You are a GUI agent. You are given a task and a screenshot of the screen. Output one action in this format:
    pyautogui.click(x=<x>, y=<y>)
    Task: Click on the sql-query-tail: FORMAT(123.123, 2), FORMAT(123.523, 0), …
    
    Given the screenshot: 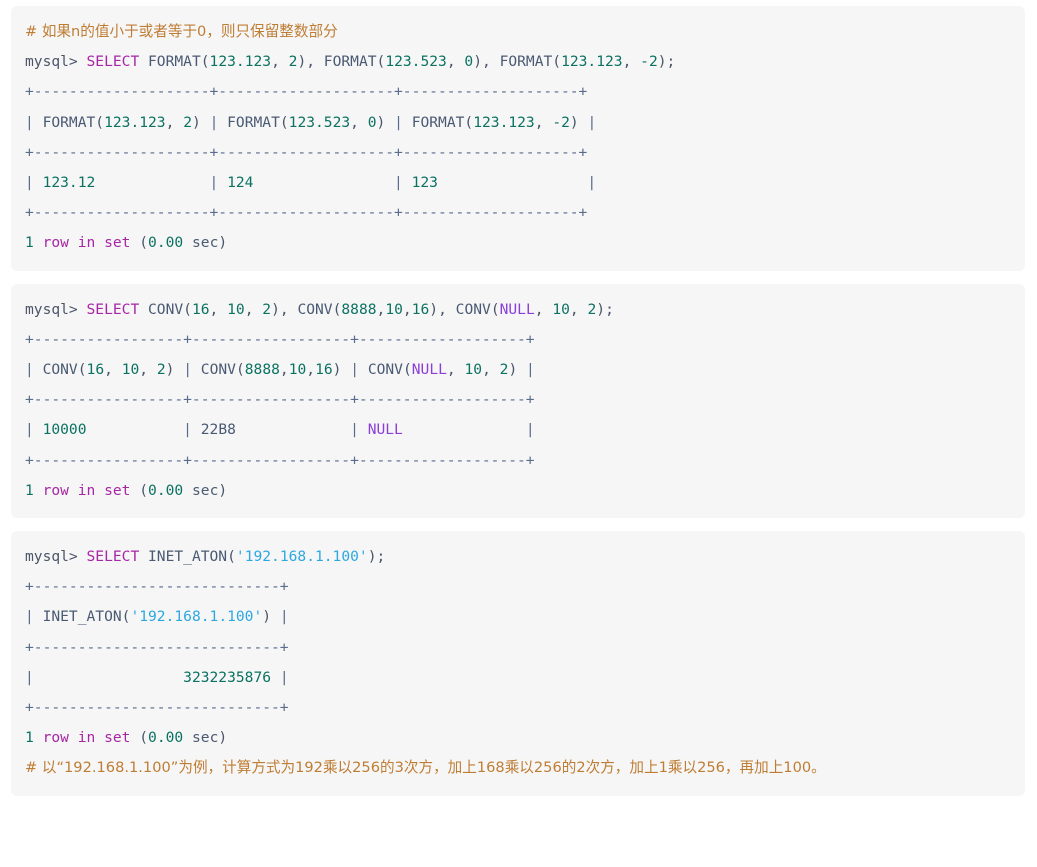 What is the action you would take?
    pyautogui.click(x=407, y=62)
    